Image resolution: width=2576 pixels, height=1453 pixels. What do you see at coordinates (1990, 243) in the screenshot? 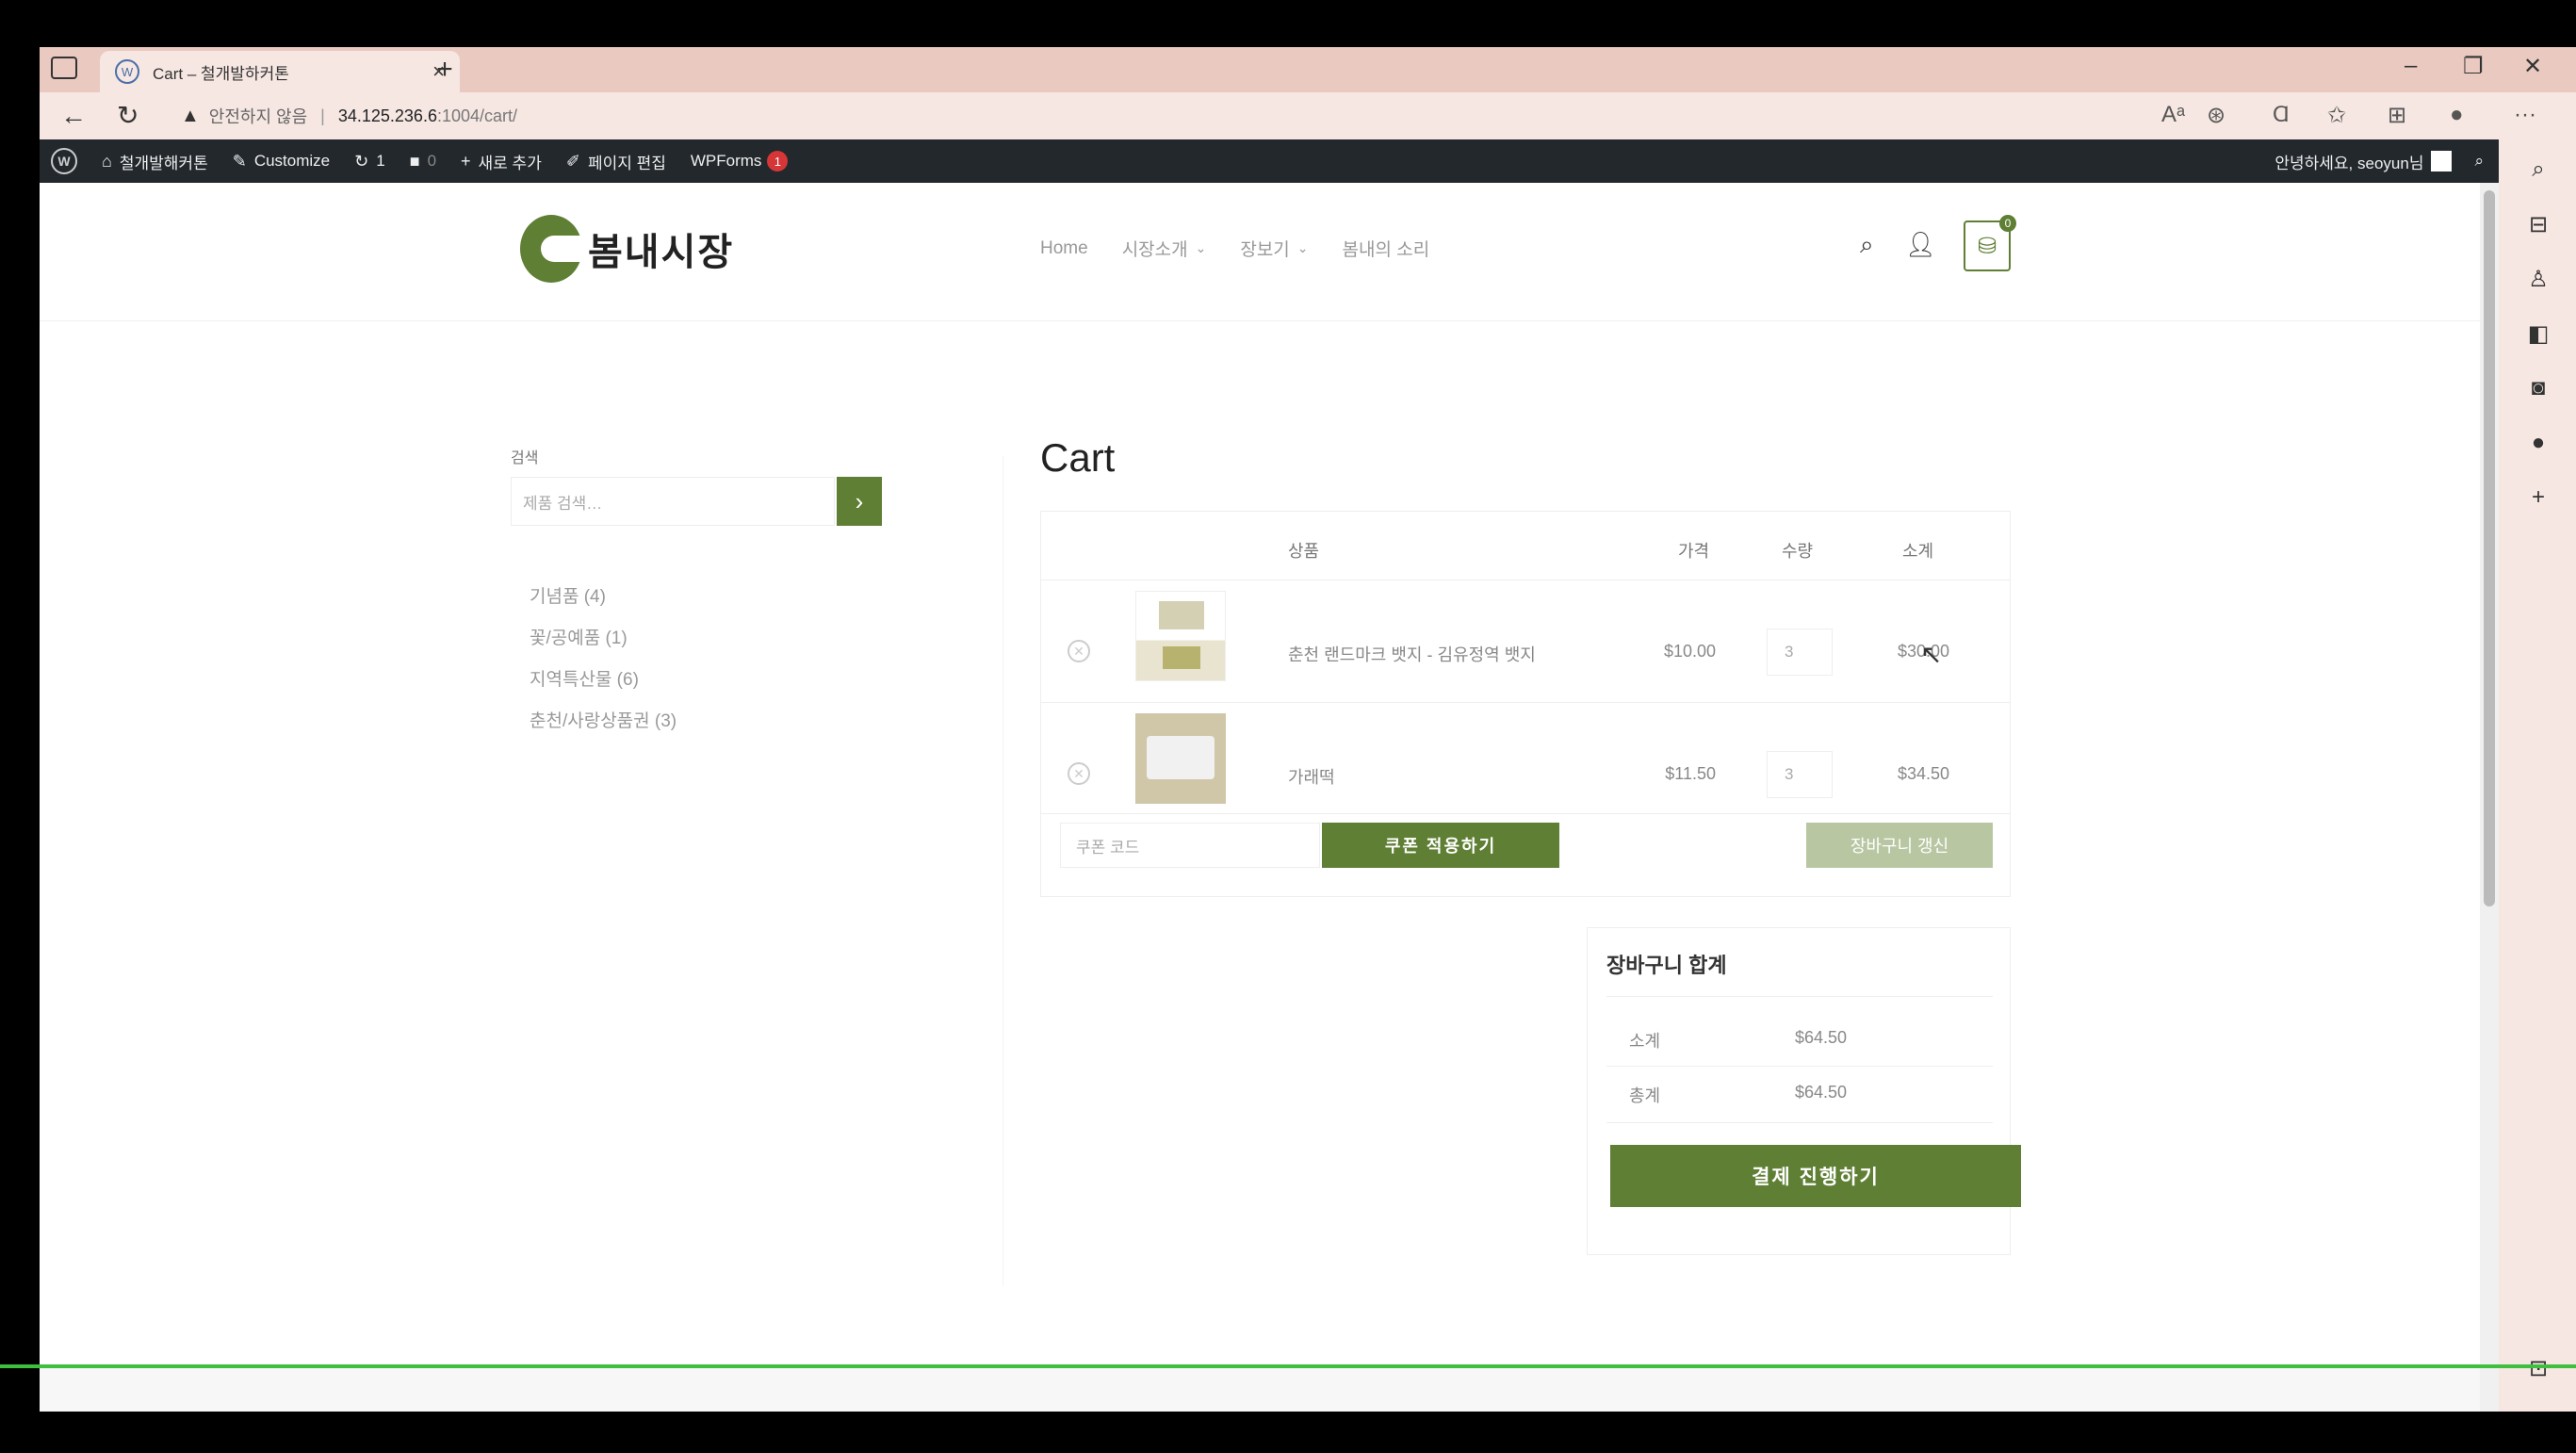
I see `header-cart-button: ⛁ 0` at bounding box center [1990, 243].